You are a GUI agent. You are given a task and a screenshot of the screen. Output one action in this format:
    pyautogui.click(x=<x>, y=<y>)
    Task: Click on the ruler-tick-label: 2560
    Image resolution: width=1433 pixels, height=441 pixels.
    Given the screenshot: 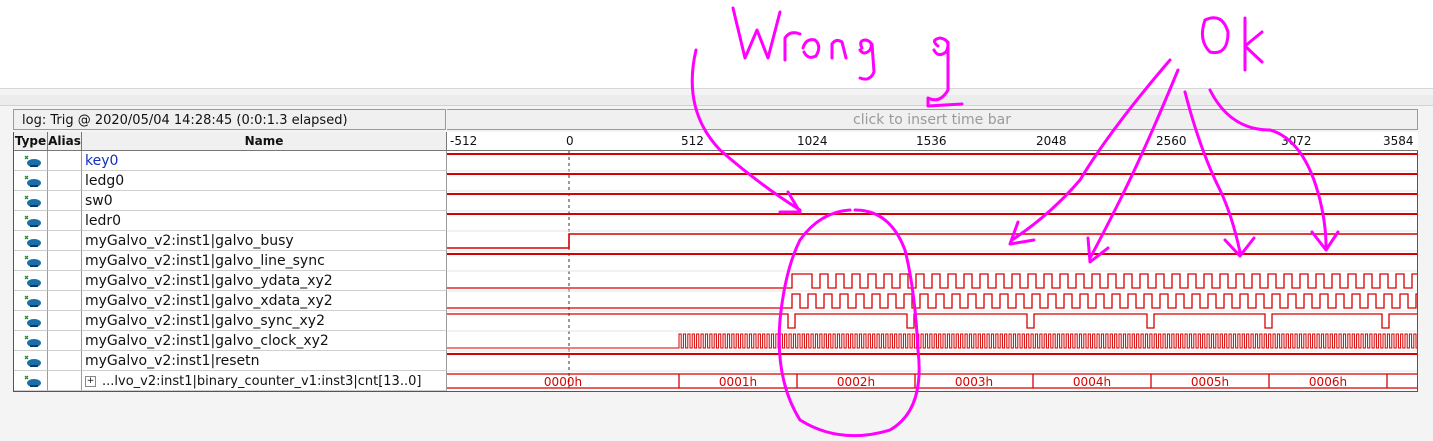 What is the action you would take?
    pyautogui.click(x=1171, y=141)
    